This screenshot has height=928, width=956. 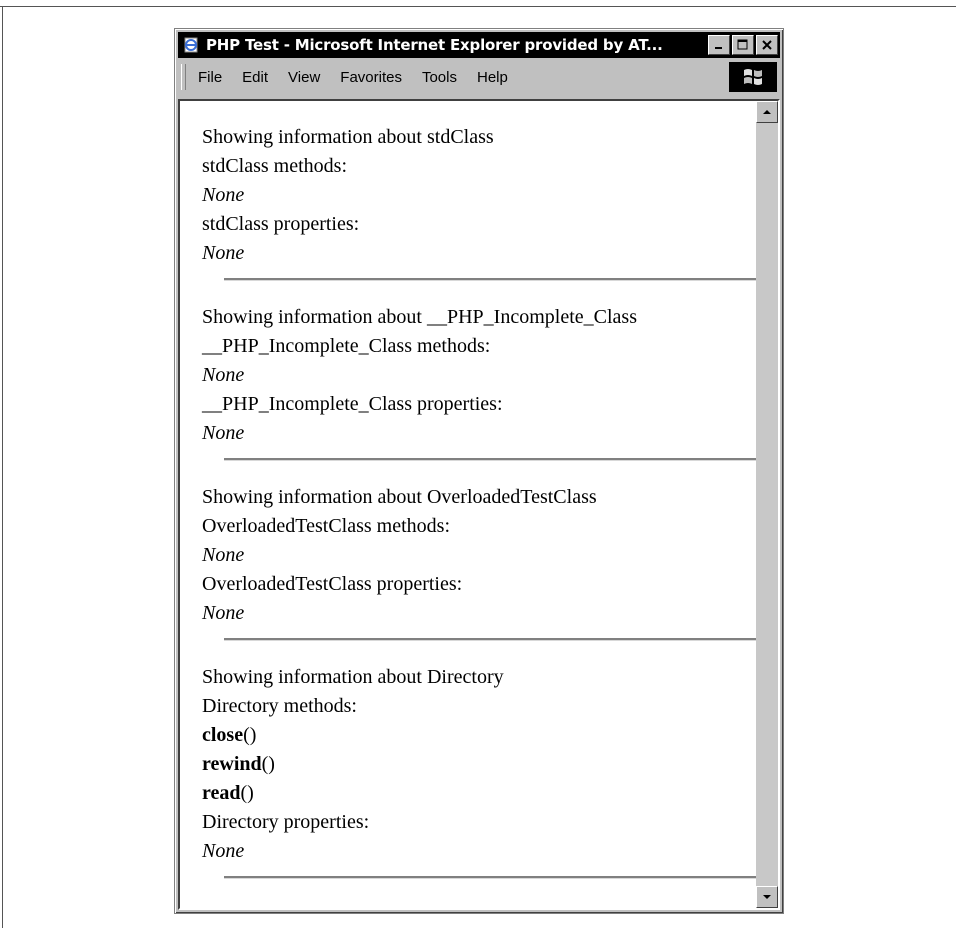 I want to click on menu-bar: File Edit View Favorites Tools Help, so click(x=479, y=77).